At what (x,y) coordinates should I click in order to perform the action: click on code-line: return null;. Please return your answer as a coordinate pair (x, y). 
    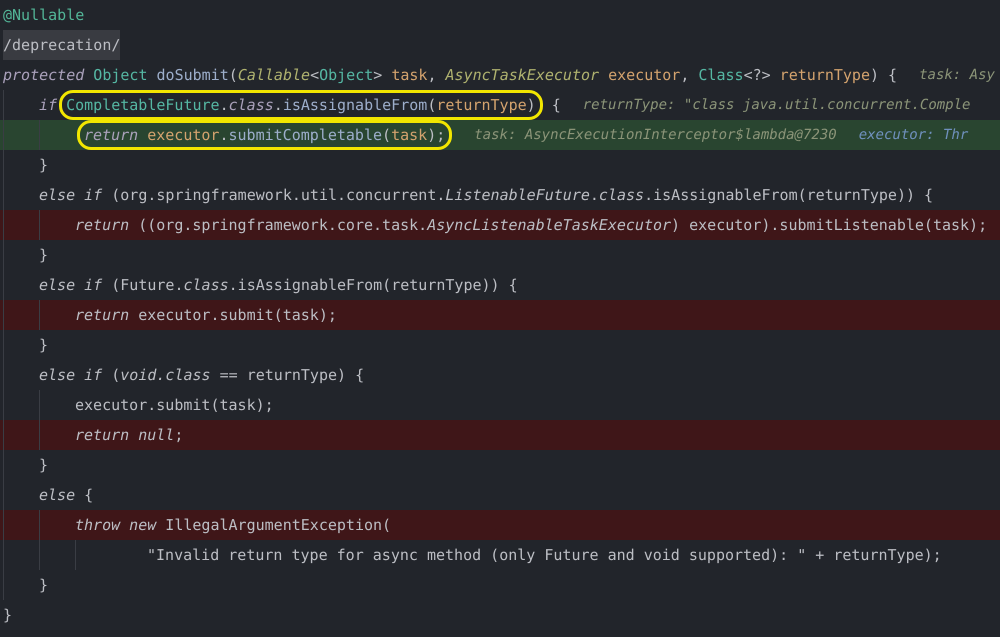
    Looking at the image, I should click on (129, 435).